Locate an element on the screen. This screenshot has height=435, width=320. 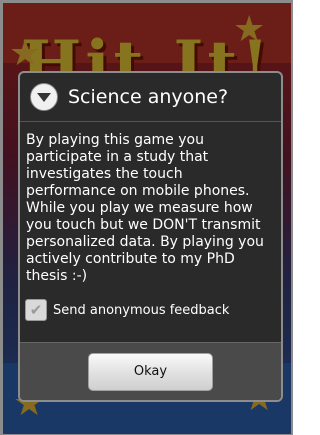
info-chevron-icon is located at coordinates (44, 97).